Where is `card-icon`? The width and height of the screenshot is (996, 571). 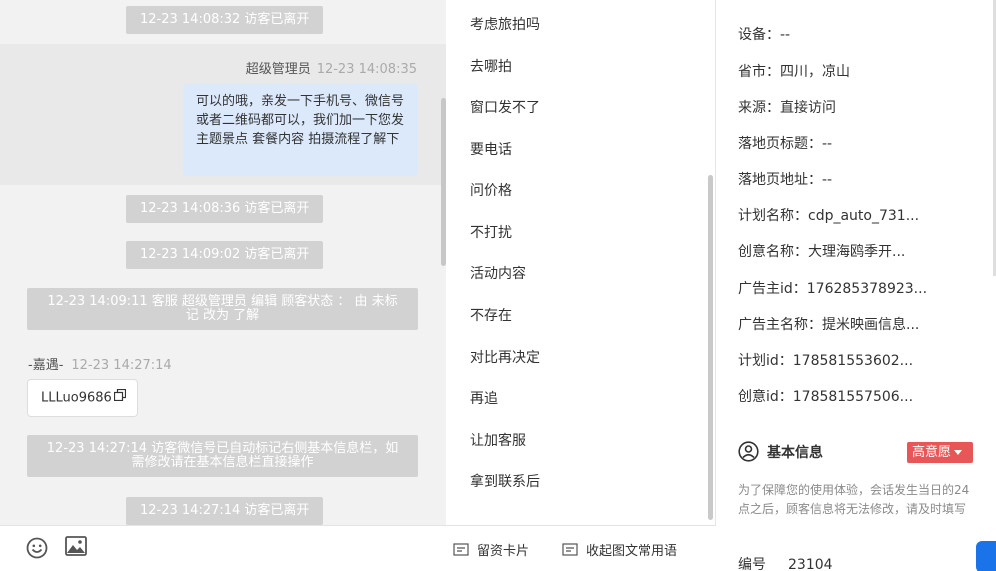
card-icon is located at coordinates (461, 549).